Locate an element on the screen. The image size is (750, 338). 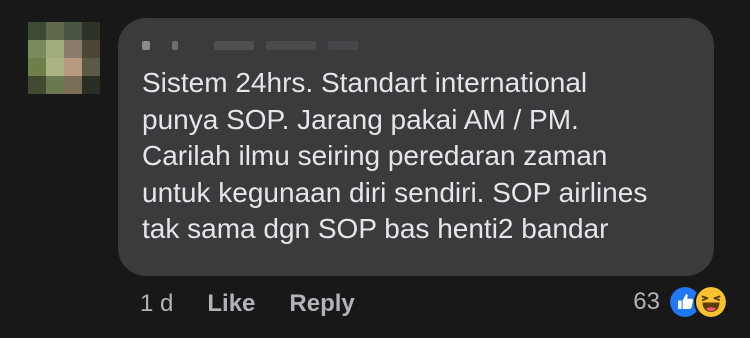
comment-timestamp: 1 d is located at coordinates (156, 304).